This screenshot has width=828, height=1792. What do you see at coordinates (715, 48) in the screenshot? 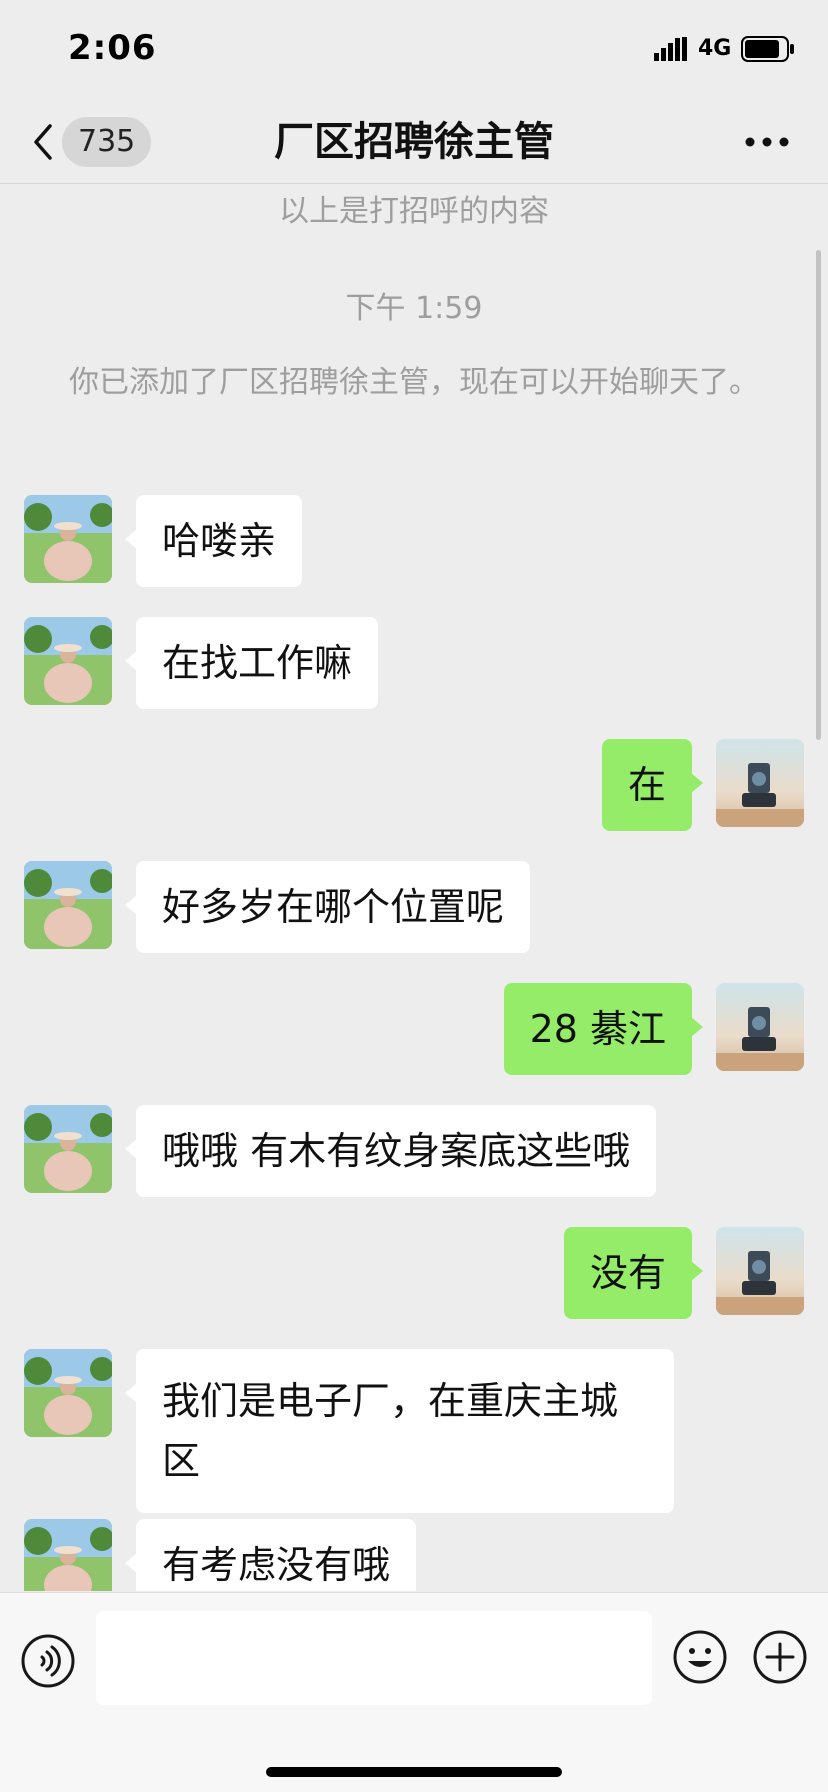
I see `network-label: 4G` at bounding box center [715, 48].